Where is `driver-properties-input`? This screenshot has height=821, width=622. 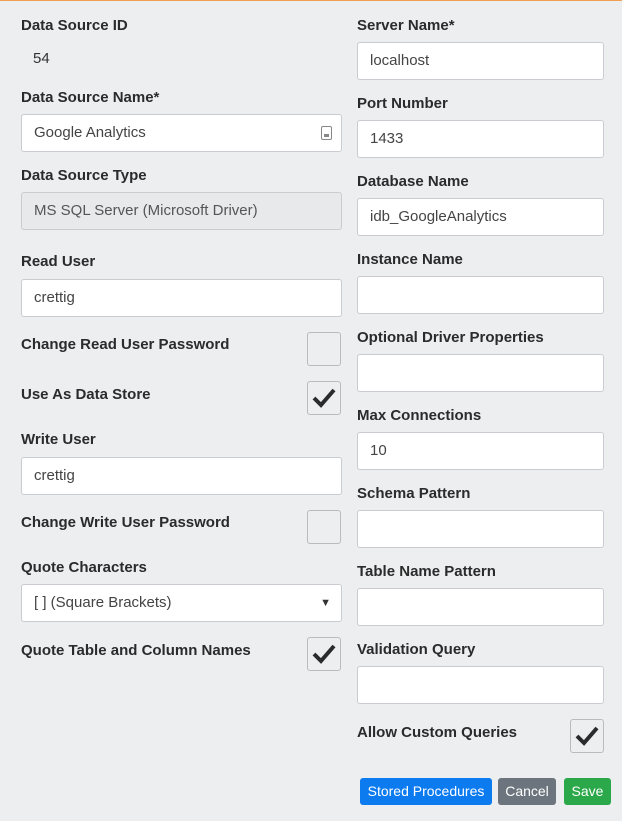
driver-properties-input is located at coordinates (480, 373).